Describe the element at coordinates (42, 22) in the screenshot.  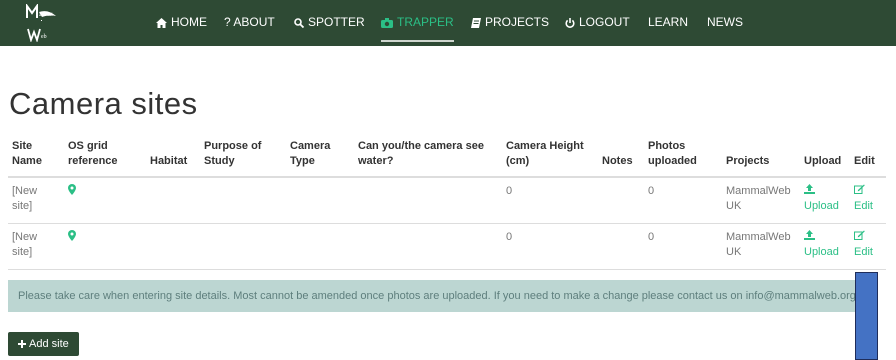
I see `mammalweb-logo: ammal eb` at that location.